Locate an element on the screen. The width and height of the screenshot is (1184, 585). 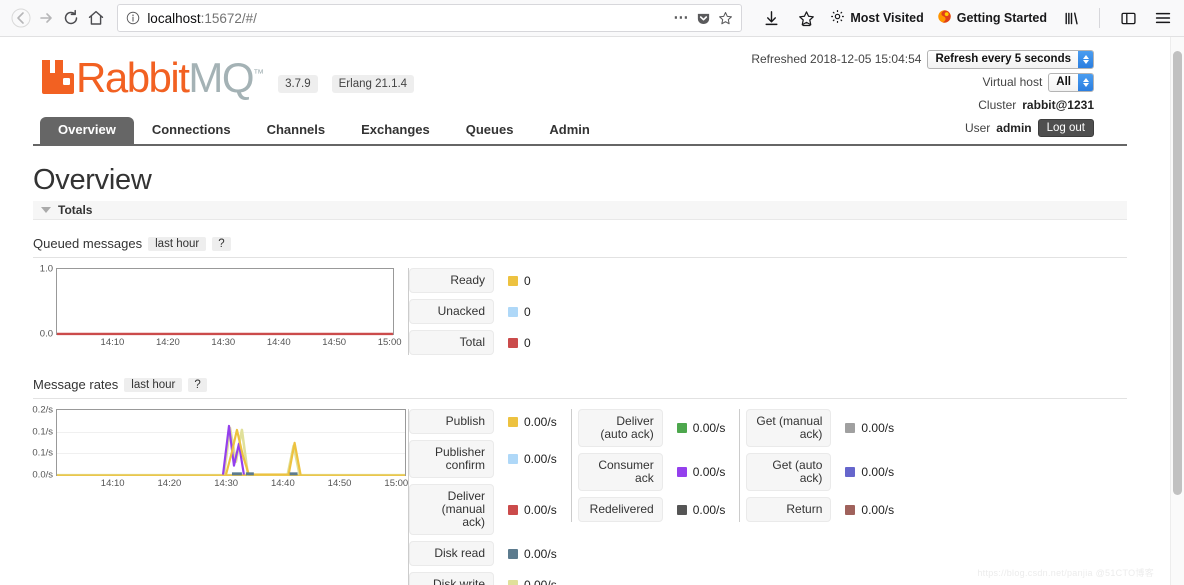
legend-value-redelivered: 0.00/s is located at coordinates (694, 509).